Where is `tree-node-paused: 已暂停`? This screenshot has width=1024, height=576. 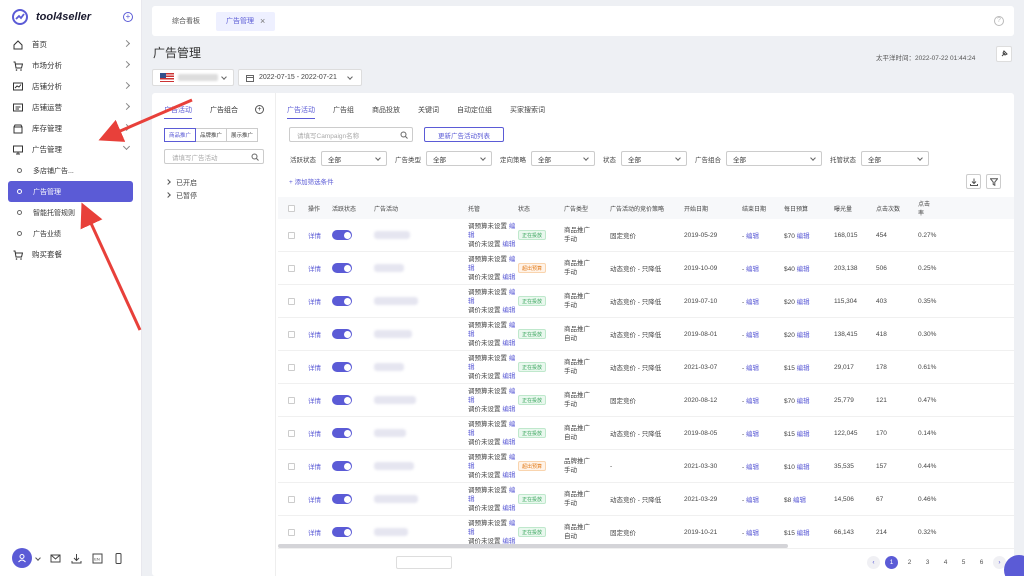
tree-node-paused: 已暂停 is located at coordinates (181, 196).